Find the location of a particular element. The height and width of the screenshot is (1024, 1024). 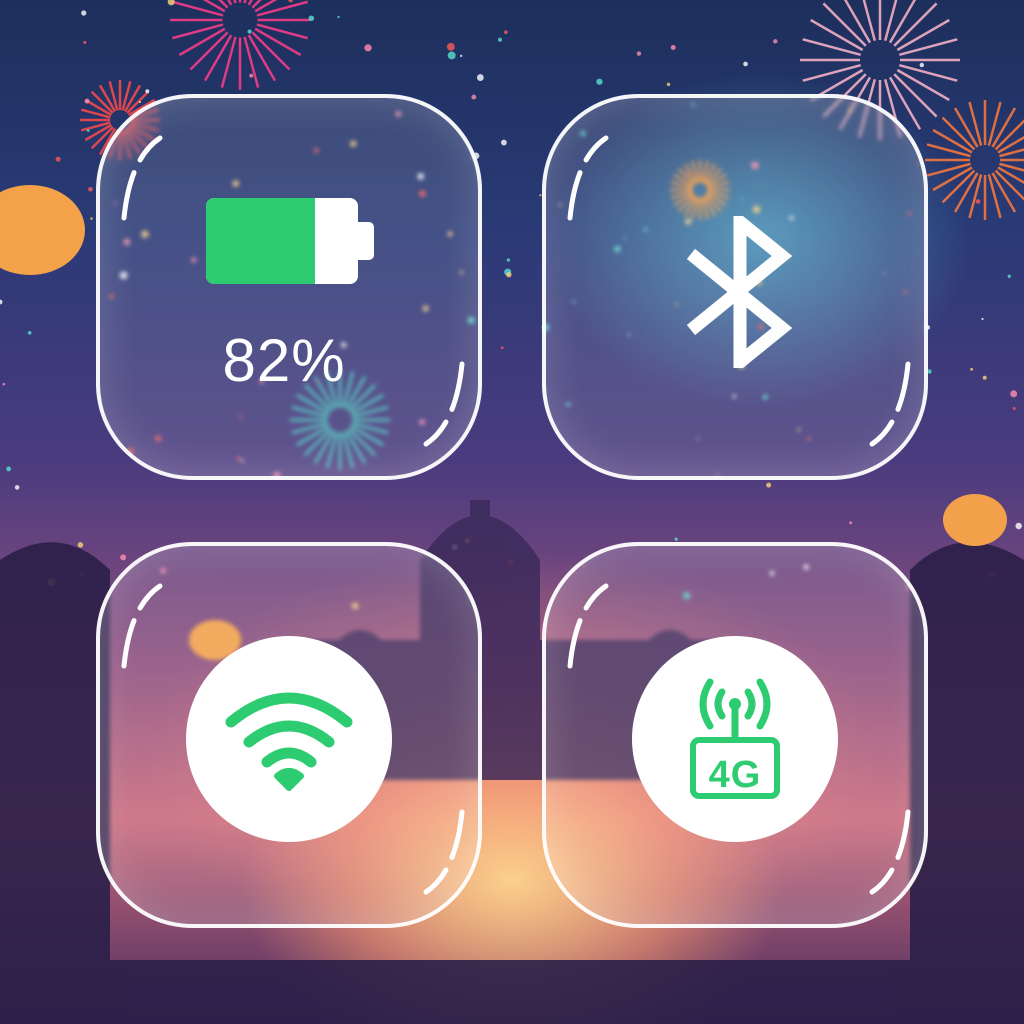

signal-tower-icon is located at coordinates (735, 738).